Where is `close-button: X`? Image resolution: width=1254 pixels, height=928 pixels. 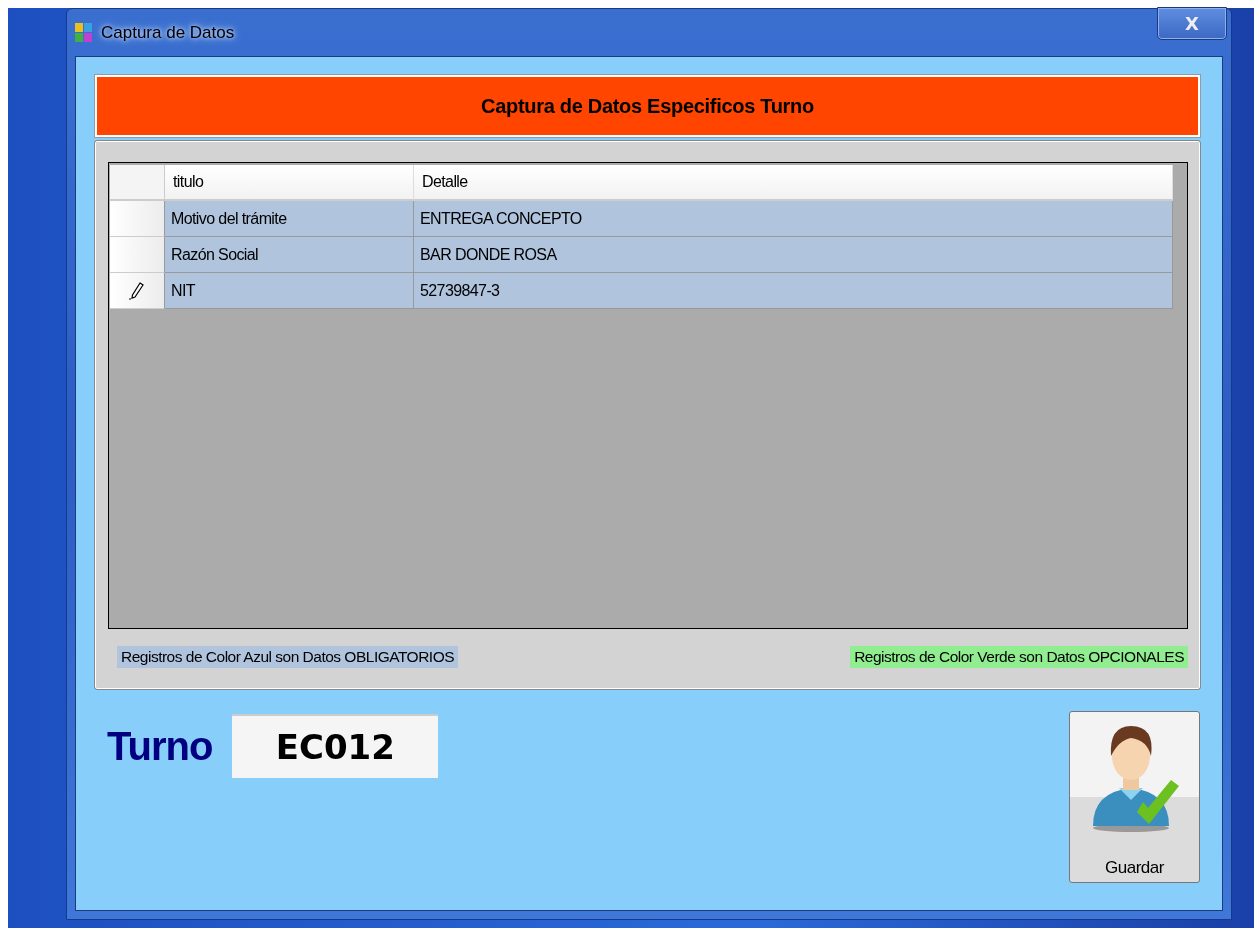 close-button: X is located at coordinates (1192, 23).